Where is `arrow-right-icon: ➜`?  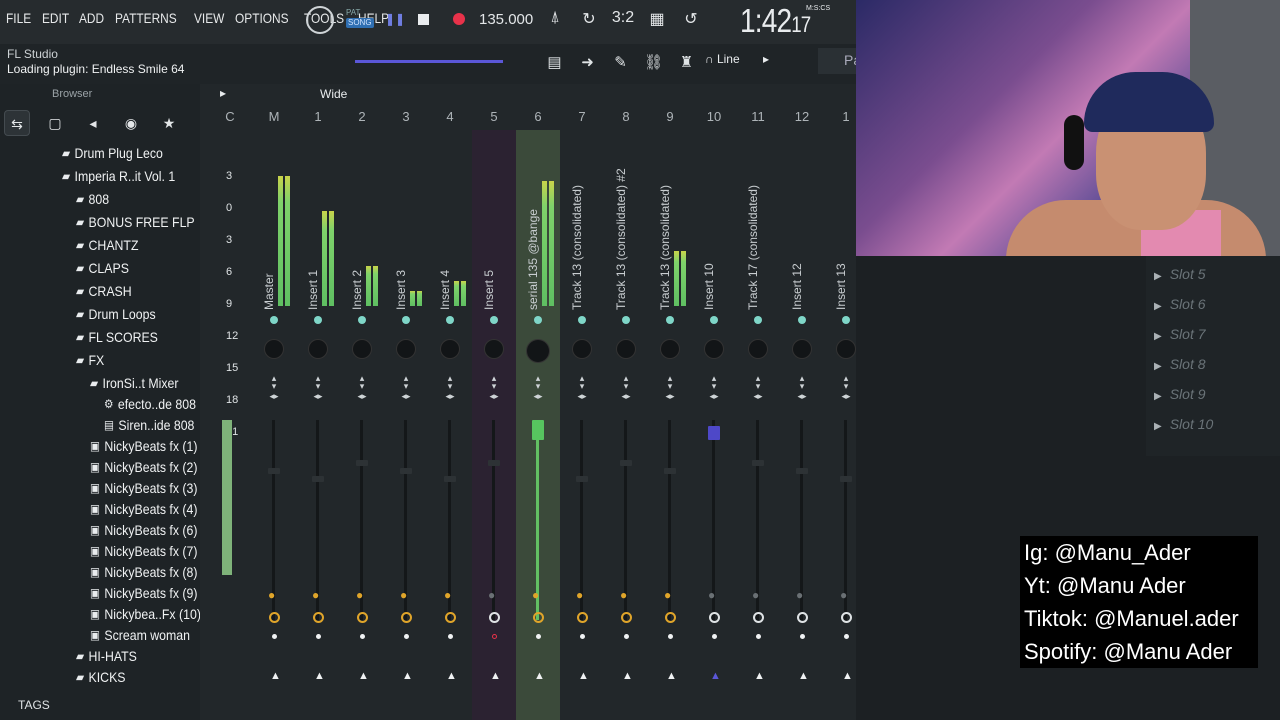
arrow-right-icon: ➜ is located at coordinates (587, 62).